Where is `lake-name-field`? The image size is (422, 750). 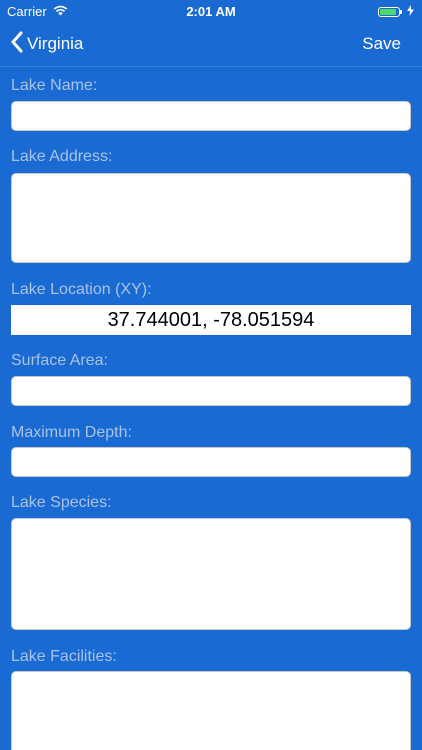
lake-name-field is located at coordinates (211, 116).